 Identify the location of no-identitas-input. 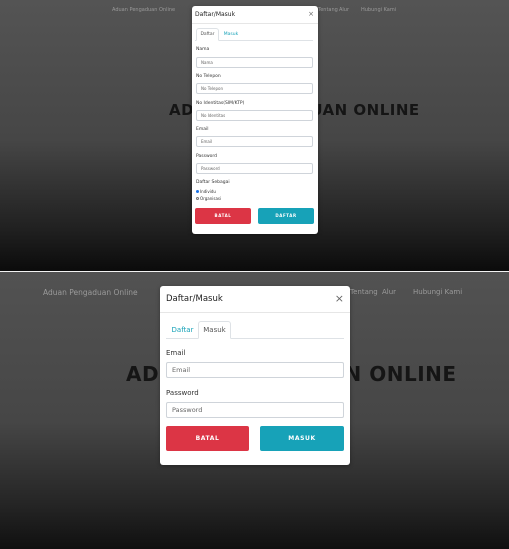
(254, 115).